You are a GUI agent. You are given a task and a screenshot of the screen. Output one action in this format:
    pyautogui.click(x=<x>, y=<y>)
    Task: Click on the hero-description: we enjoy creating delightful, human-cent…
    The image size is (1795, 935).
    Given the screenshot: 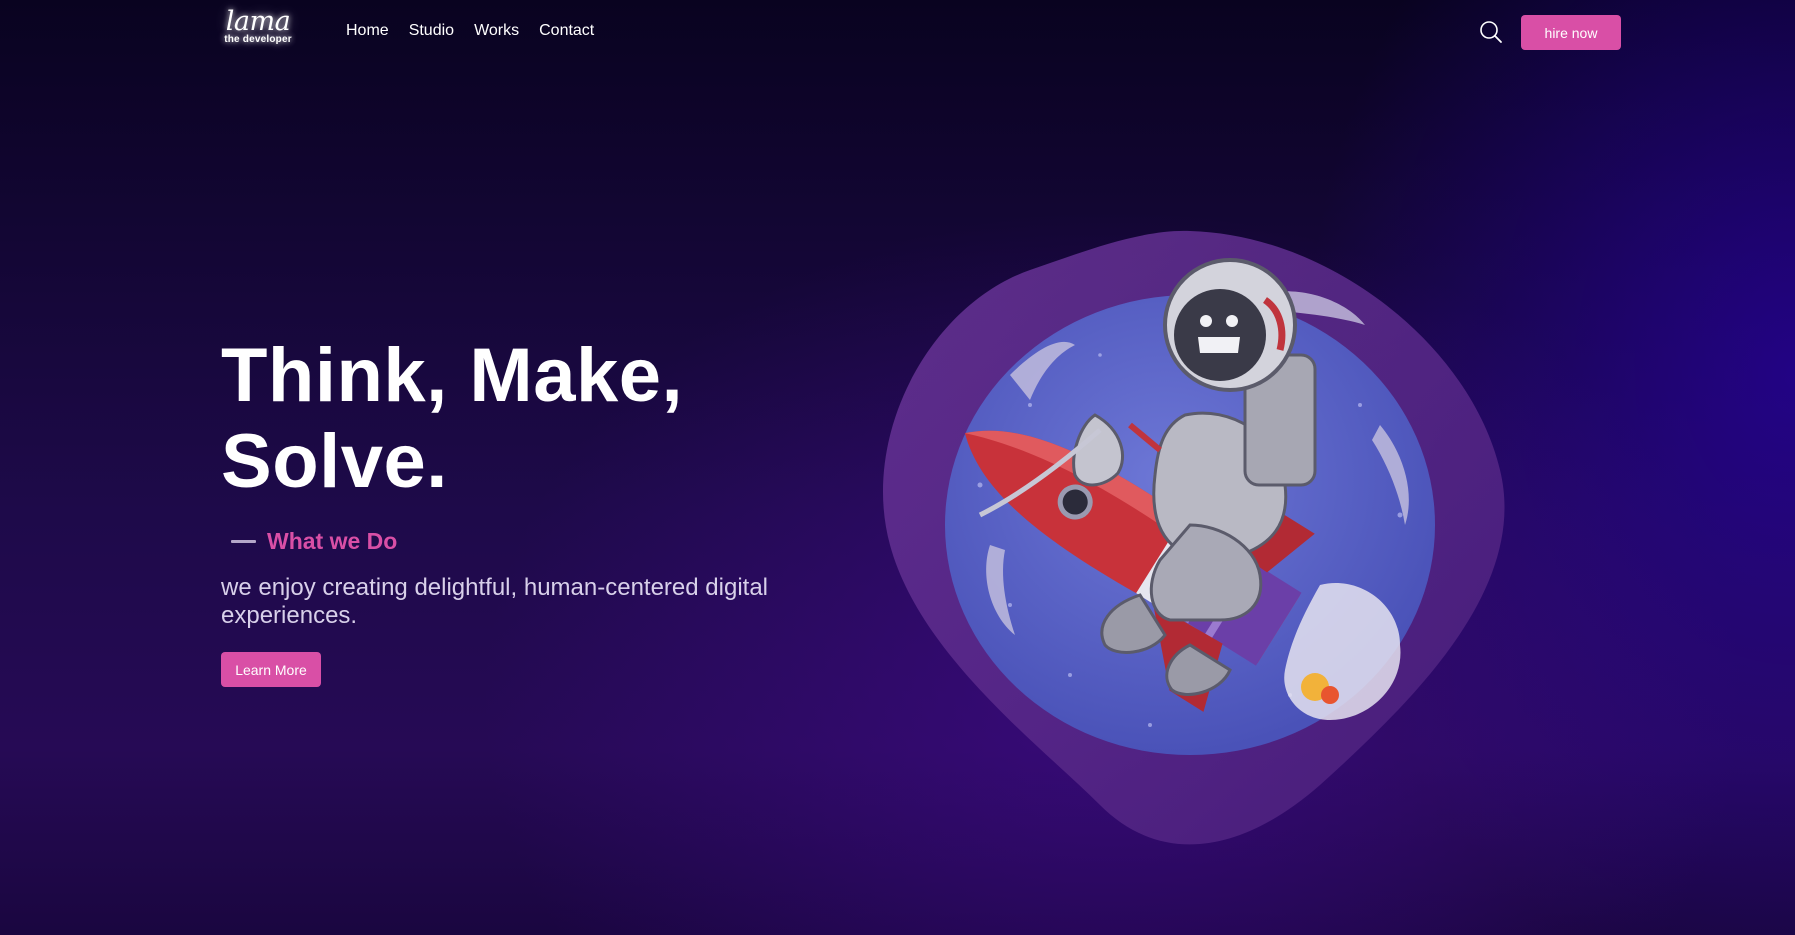 What is the action you would take?
    pyautogui.click(x=494, y=601)
    